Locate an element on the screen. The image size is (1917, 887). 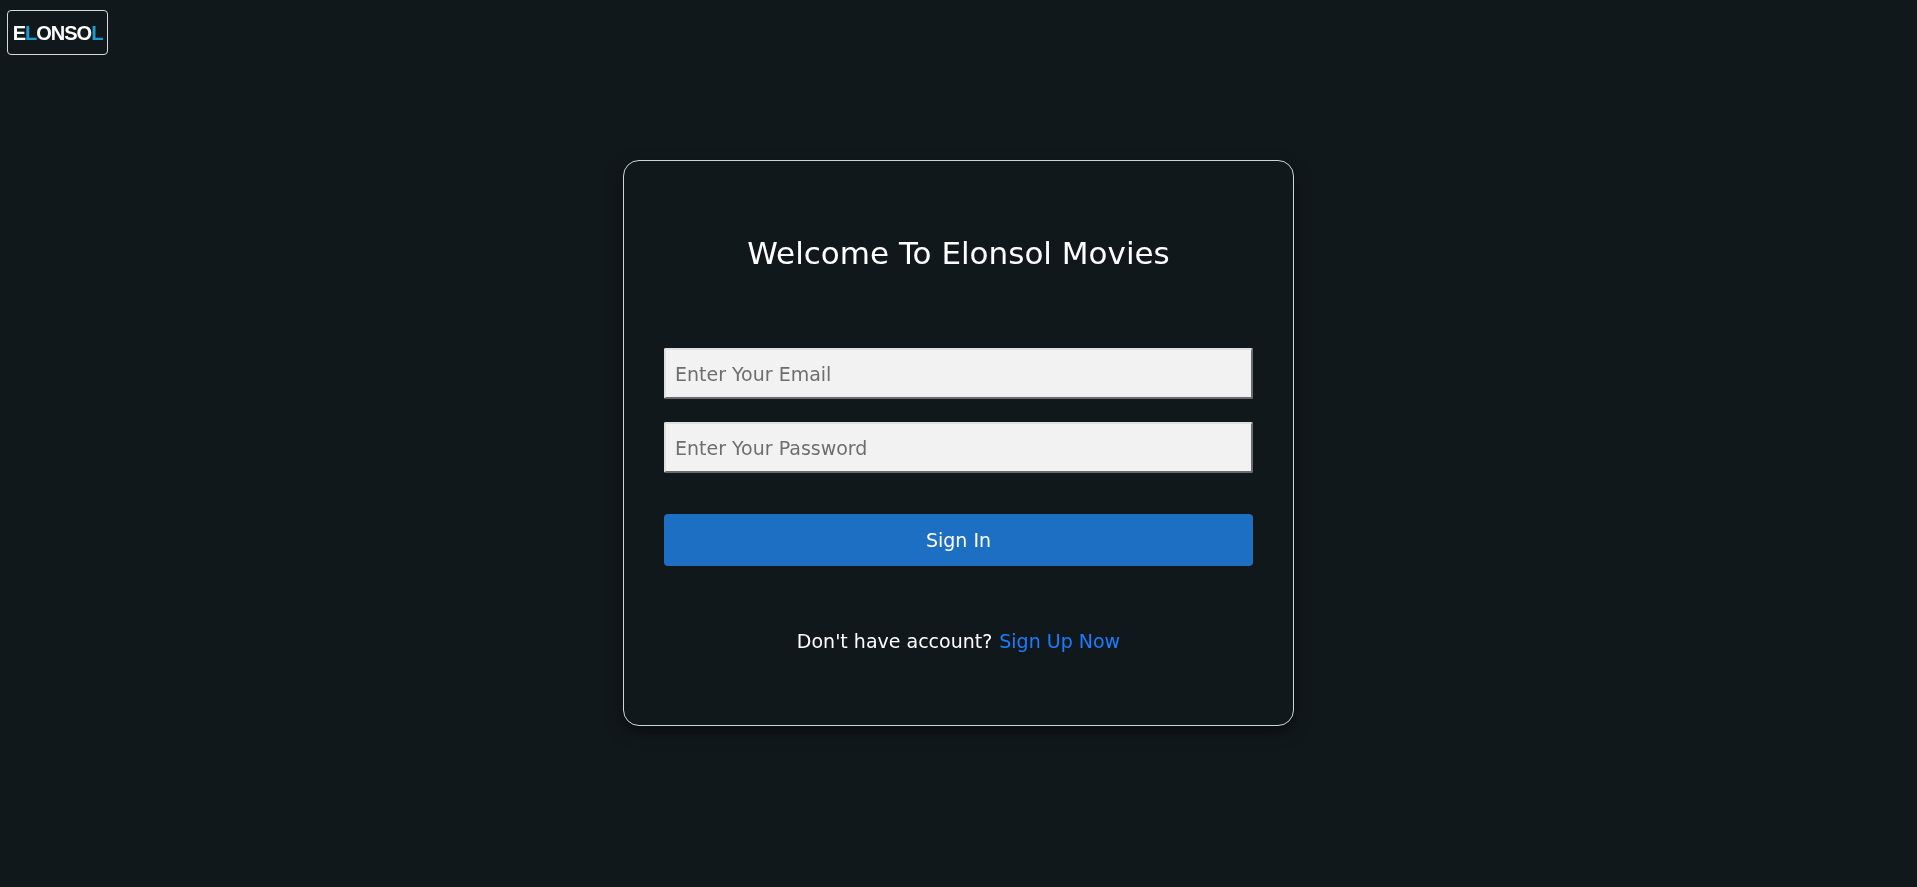
account-prompt: Don't have account? is located at coordinates (894, 641).